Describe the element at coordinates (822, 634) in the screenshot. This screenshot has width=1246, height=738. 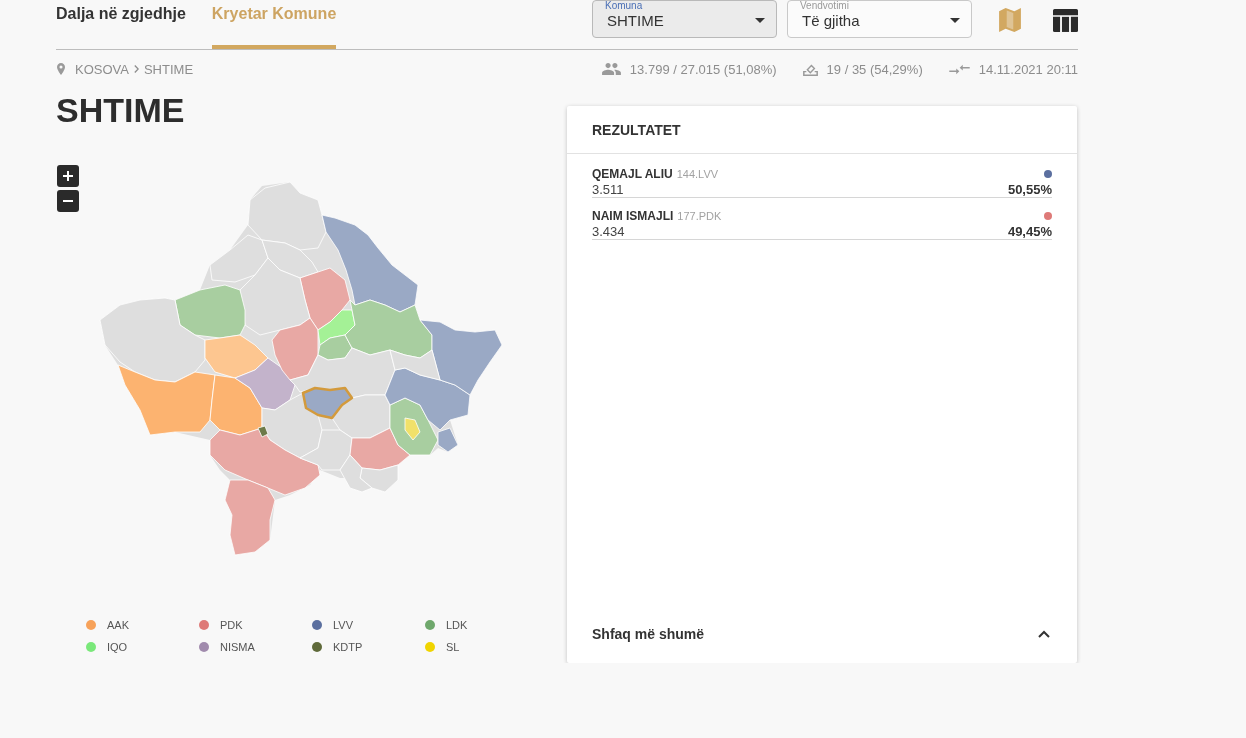
I see `show-more-button: Shfaq më shumë` at that location.